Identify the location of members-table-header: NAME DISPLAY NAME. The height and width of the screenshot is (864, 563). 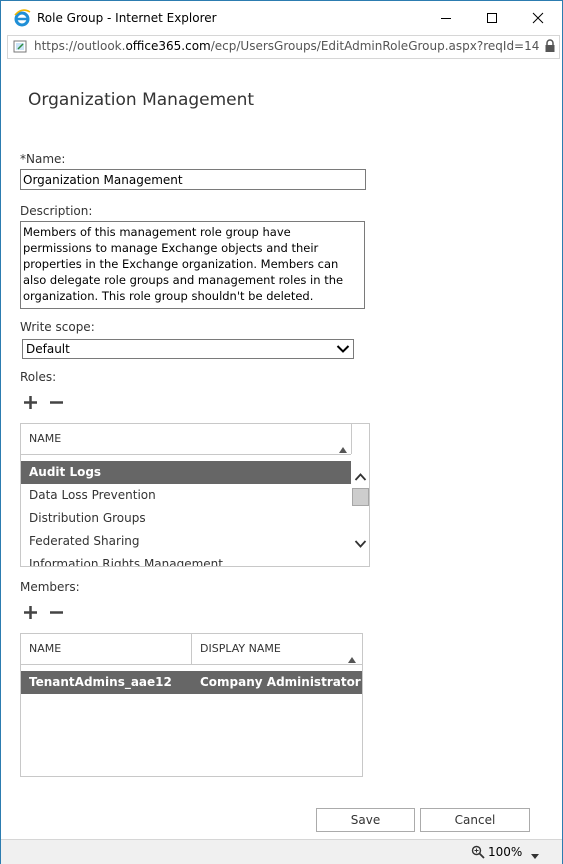
(191, 649).